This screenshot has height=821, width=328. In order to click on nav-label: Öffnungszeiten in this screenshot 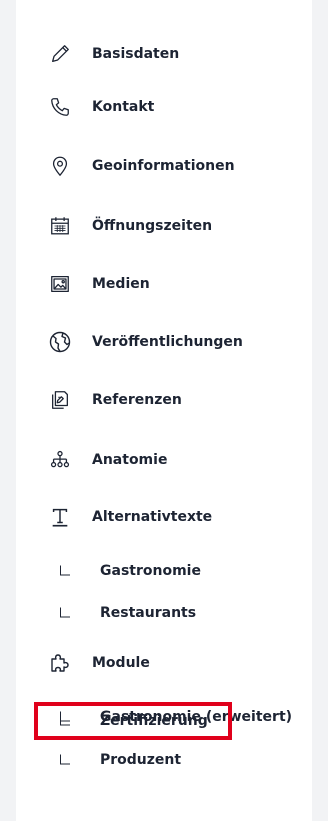, I will do `click(152, 226)`.